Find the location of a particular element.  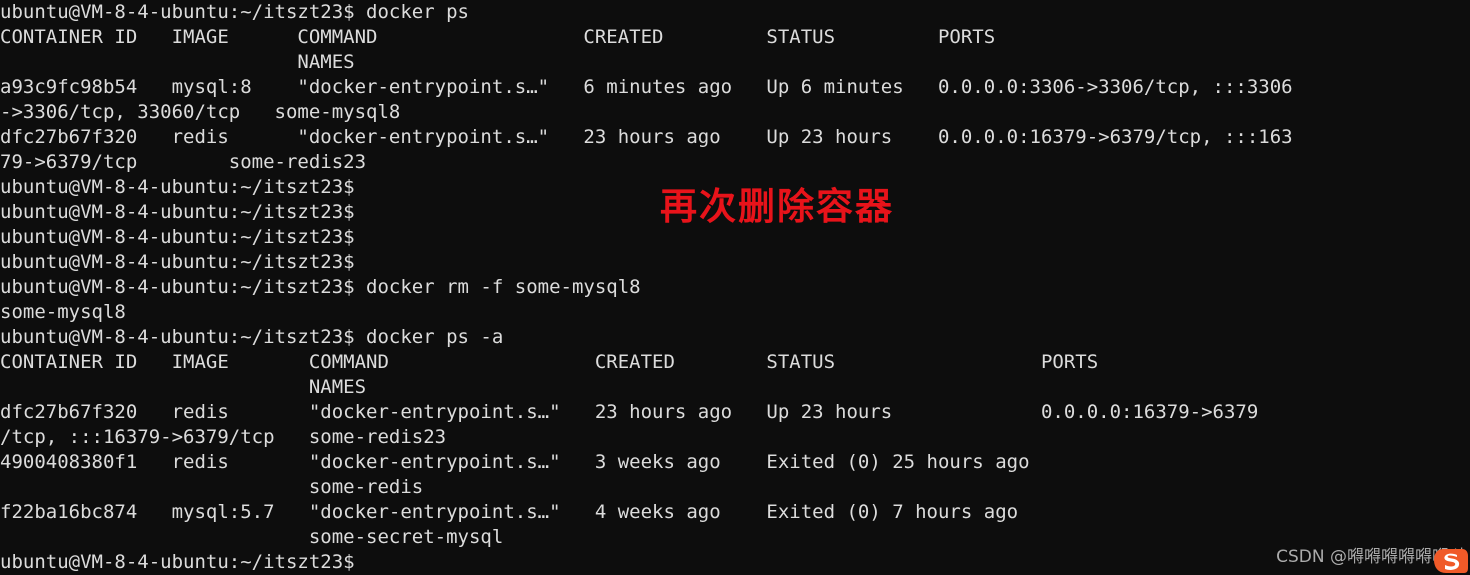

terminal-line: some-secret-mysql is located at coordinates (252, 537).